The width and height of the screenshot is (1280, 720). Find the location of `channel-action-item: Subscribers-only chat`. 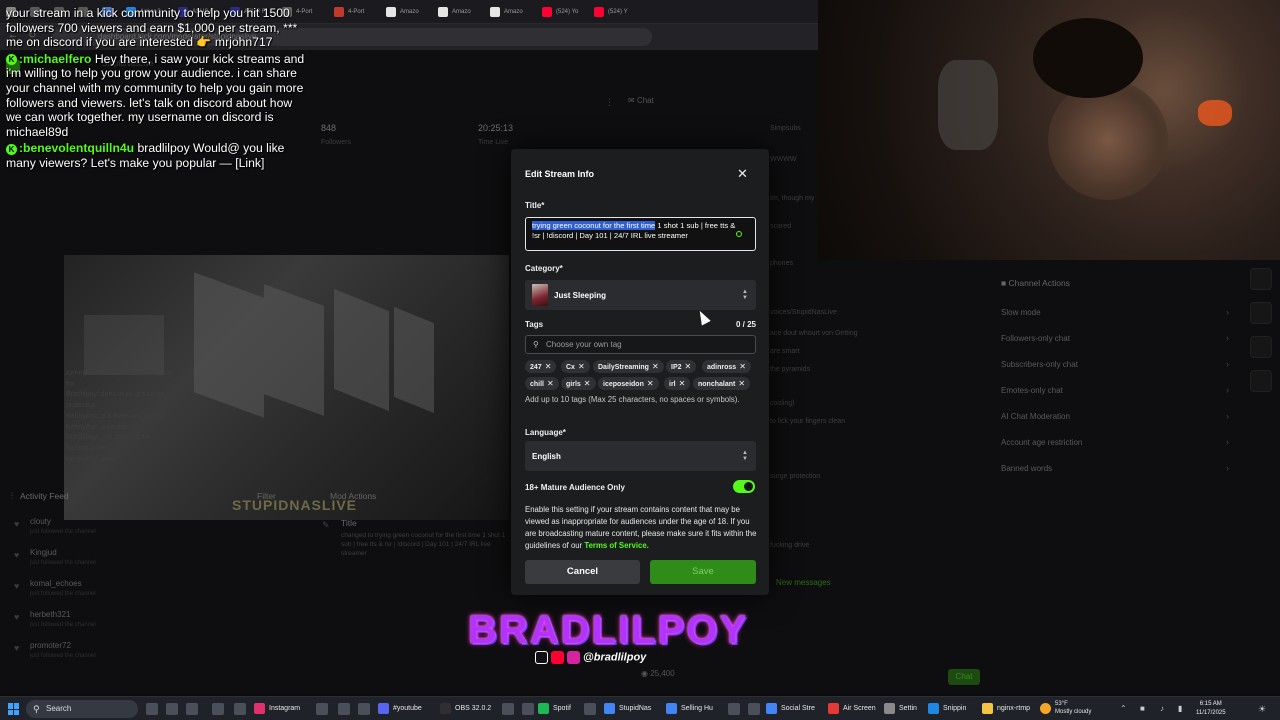

channel-action-item: Subscribers-only chat is located at coordinates (1039, 364).